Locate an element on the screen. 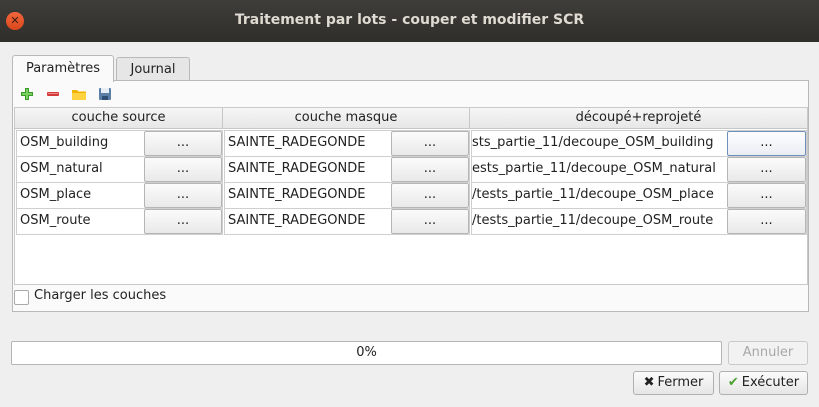 This screenshot has width=819, height=407. checkmark-icon: ✔ is located at coordinates (733, 382).